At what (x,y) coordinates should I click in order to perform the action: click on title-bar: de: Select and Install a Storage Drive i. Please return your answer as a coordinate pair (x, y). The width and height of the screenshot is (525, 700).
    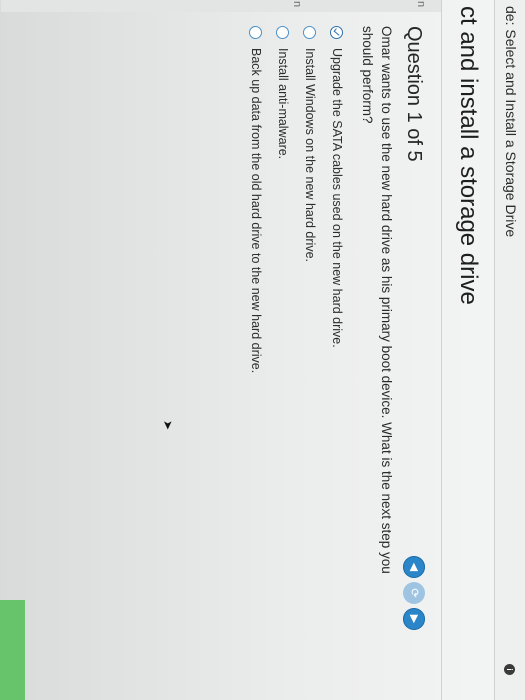
    Looking at the image, I should click on (509, 350).